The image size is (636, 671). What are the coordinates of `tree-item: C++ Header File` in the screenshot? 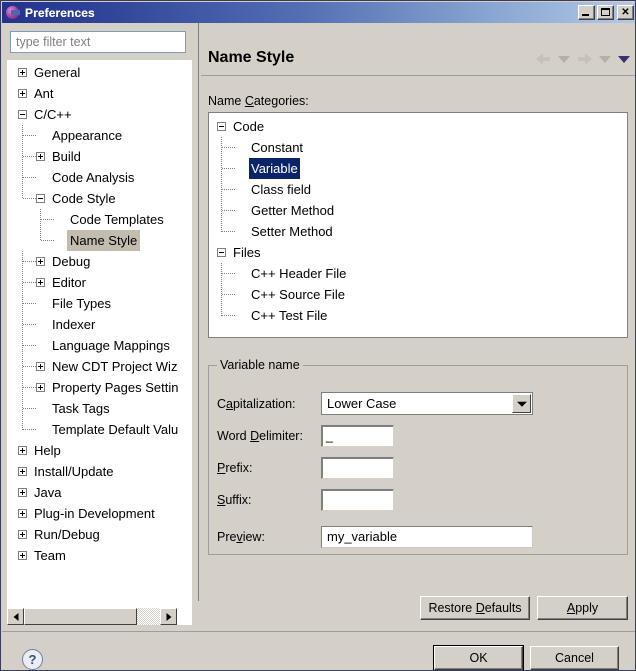 It's located at (418, 273).